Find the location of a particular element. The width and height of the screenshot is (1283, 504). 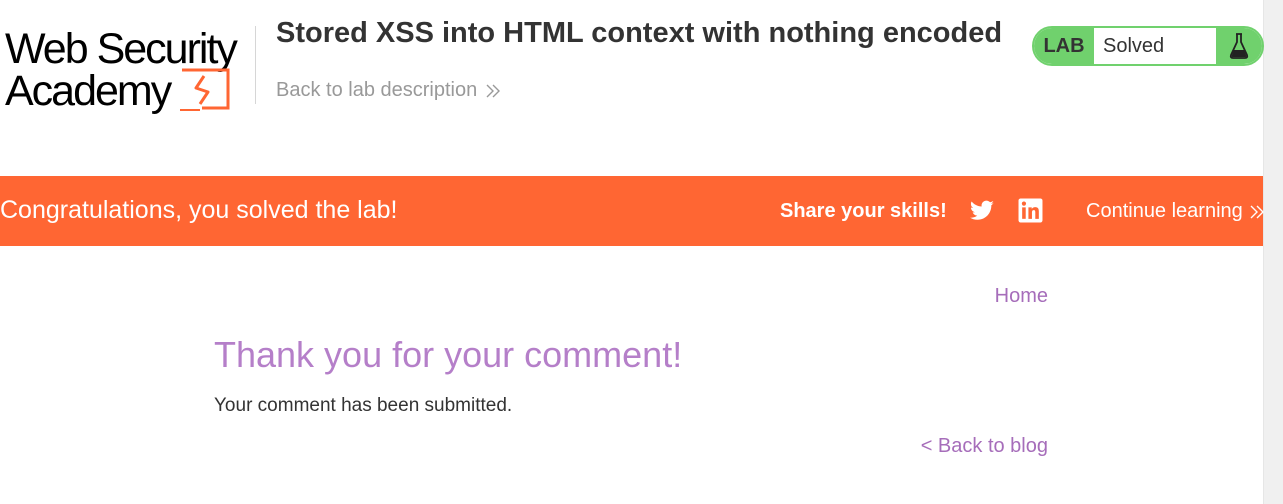

lab-status-widget: LAB Solved is located at coordinates (1148, 46).